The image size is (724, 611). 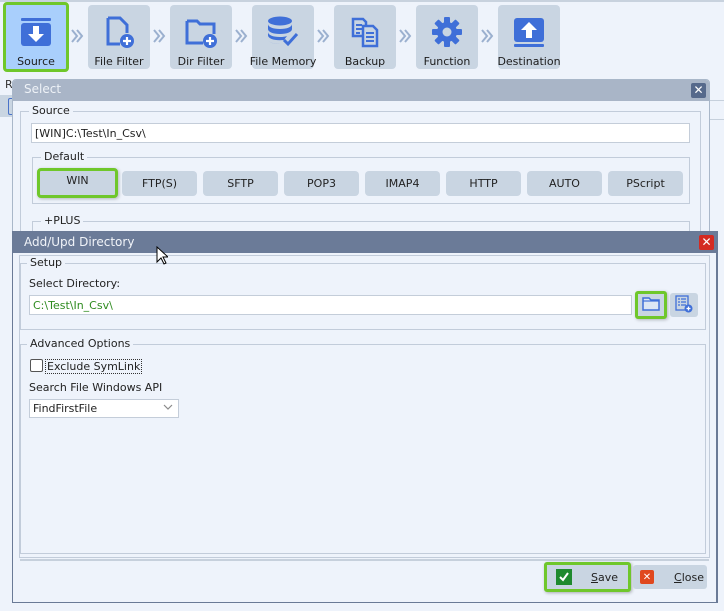 What do you see at coordinates (119, 32) in the screenshot?
I see `file-add-icon` at bounding box center [119, 32].